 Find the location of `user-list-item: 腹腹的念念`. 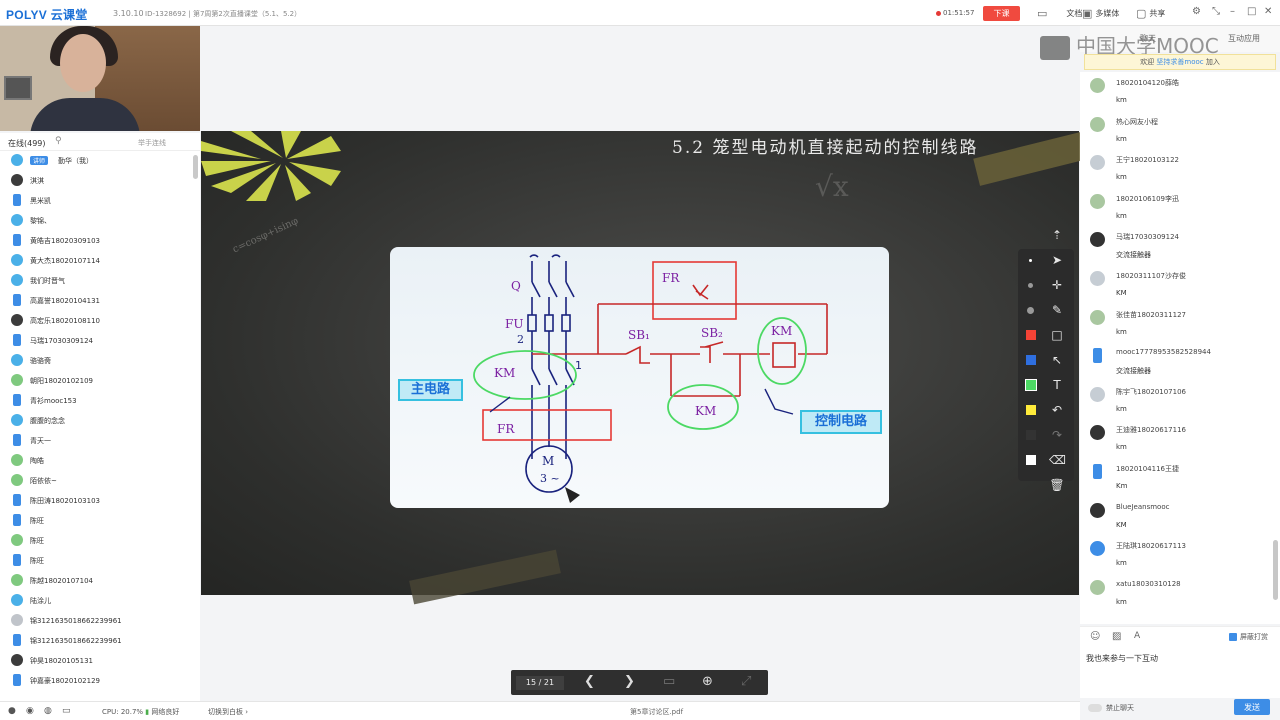

user-list-item: 腹腹的念念 is located at coordinates (98, 421).